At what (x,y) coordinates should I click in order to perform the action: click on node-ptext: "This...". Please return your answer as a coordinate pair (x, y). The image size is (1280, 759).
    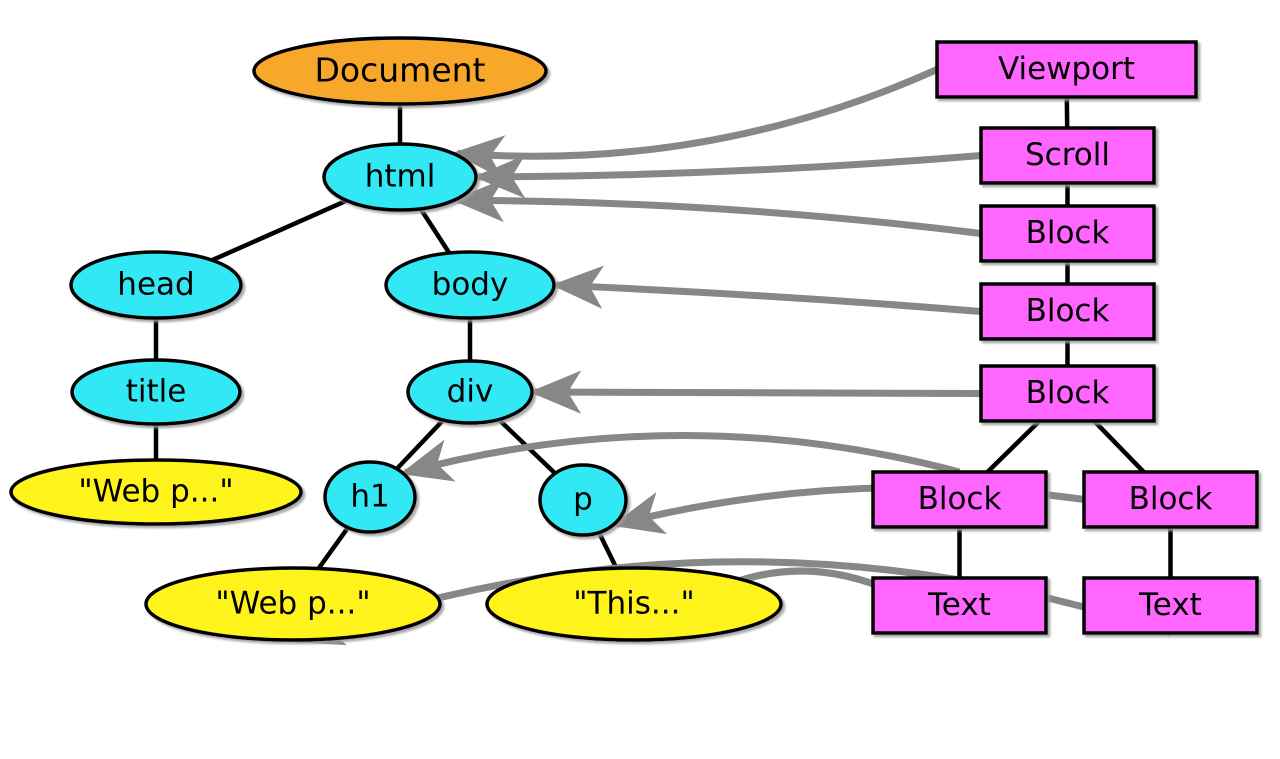
    Looking at the image, I should click on (634, 604).